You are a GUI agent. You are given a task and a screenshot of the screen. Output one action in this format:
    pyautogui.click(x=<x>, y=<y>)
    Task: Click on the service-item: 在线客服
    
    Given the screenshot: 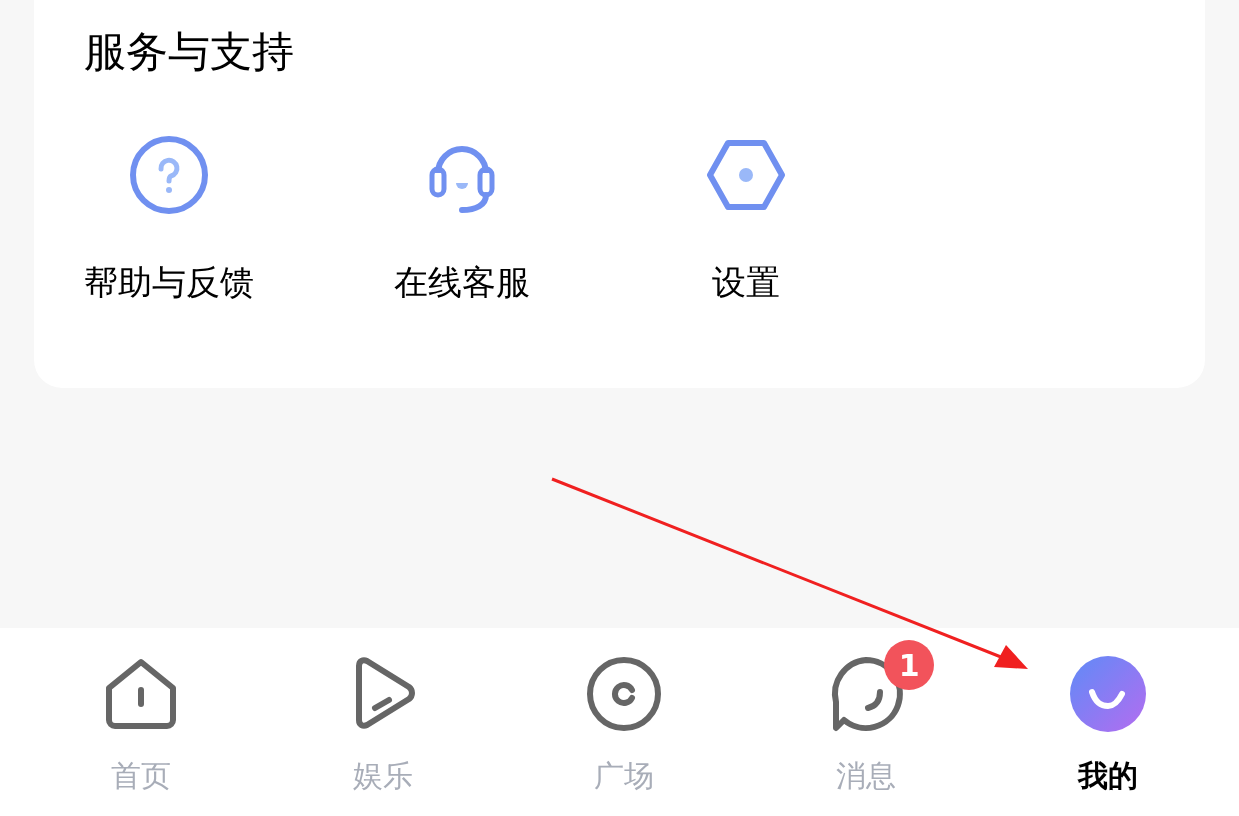 What is the action you would take?
    pyautogui.click(x=549, y=220)
    